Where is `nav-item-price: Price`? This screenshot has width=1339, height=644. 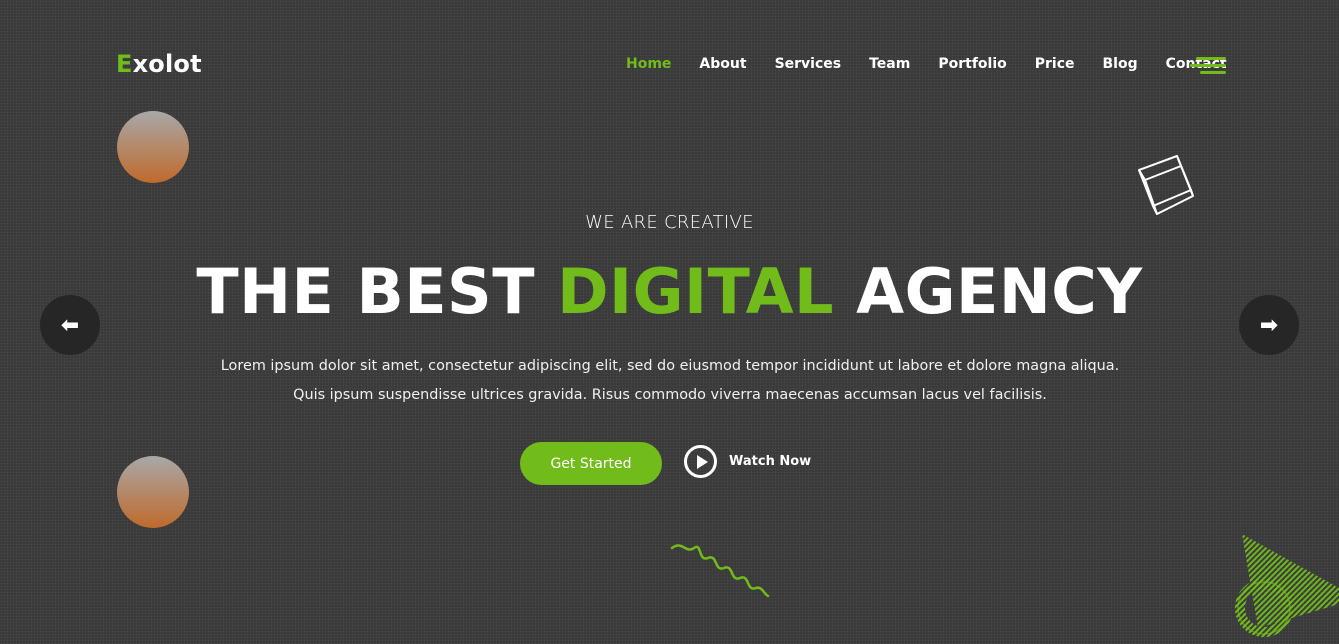 nav-item-price: Price is located at coordinates (1055, 64).